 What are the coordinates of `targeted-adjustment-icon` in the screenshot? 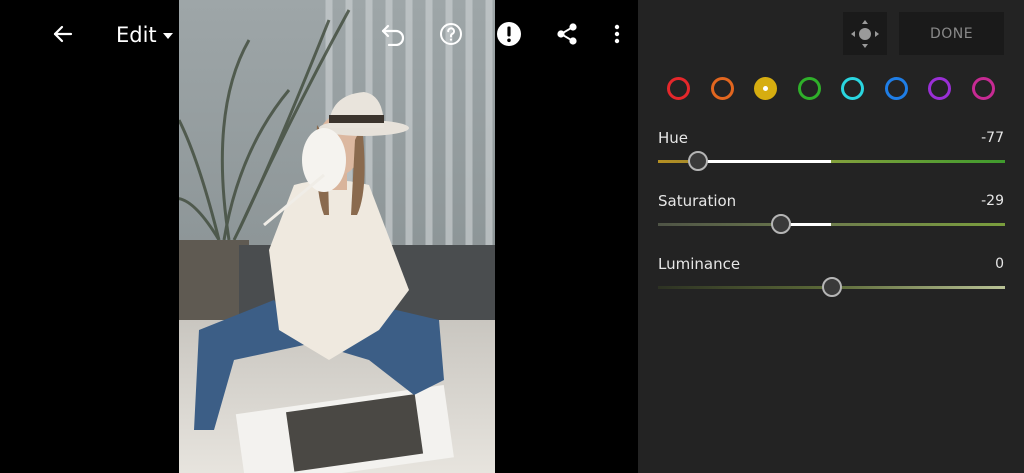 It's located at (865, 33).